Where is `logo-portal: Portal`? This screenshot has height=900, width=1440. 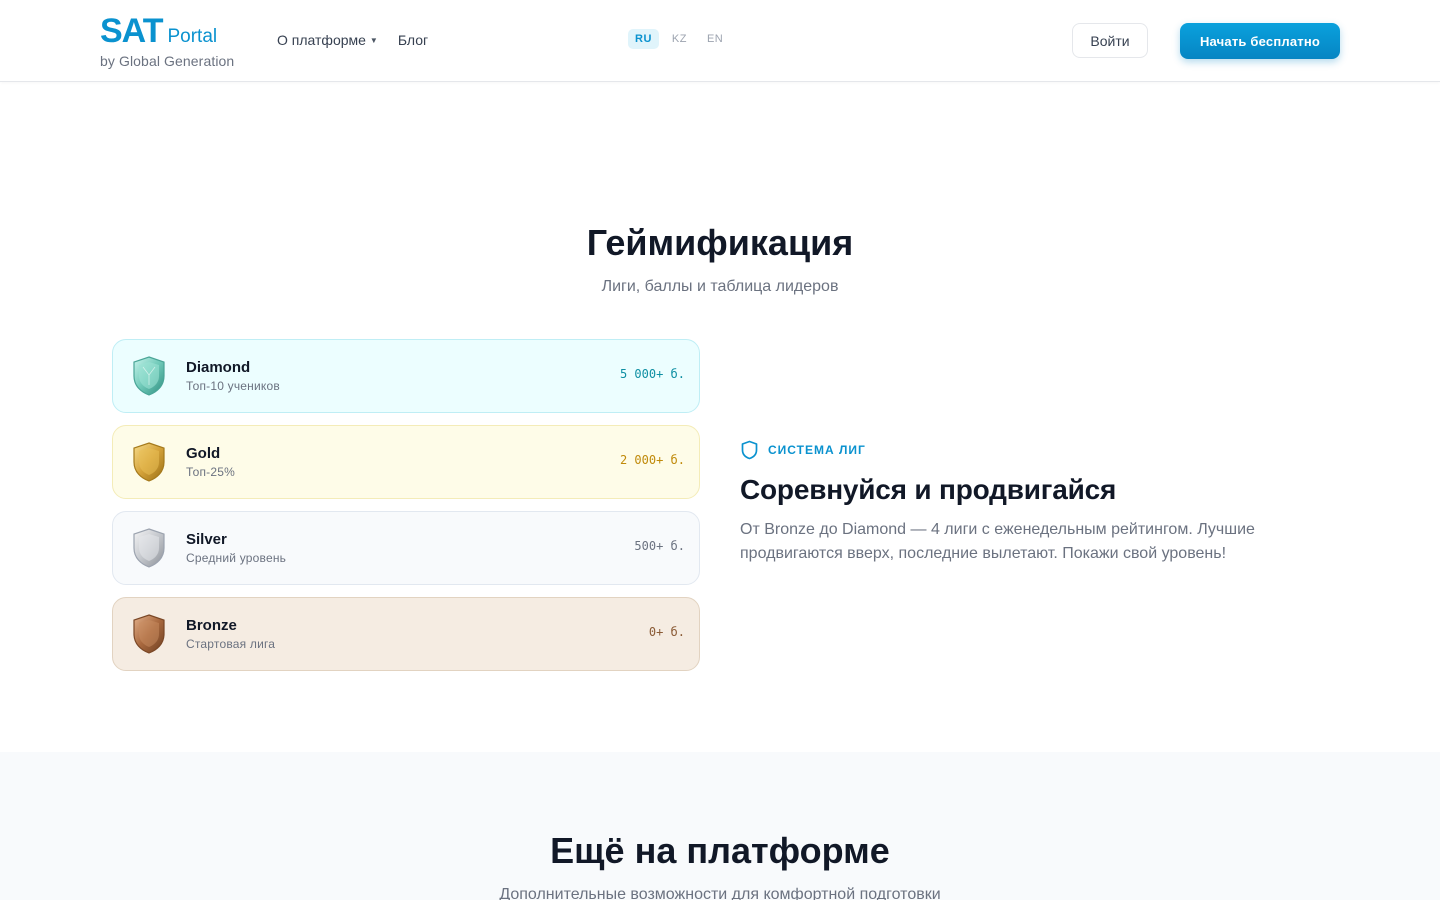 logo-portal: Portal is located at coordinates (192, 36).